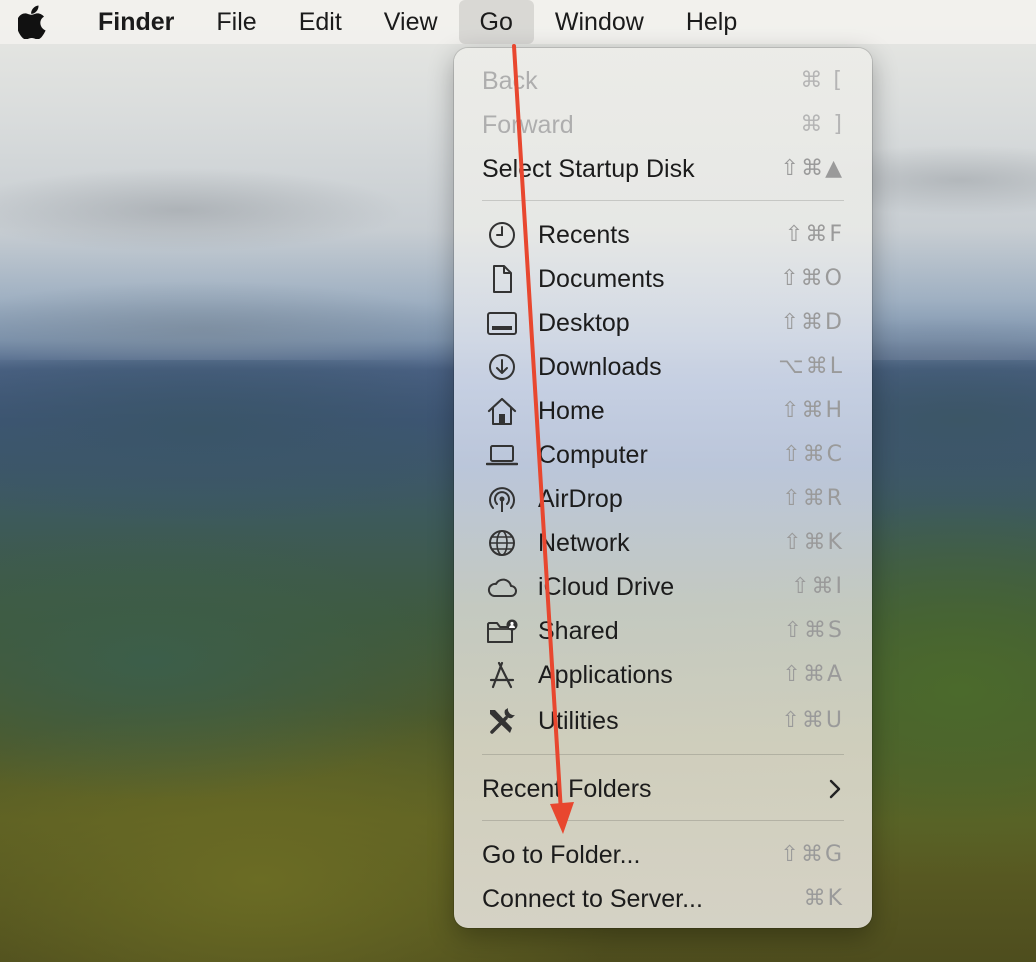 The image size is (1036, 962). Describe the element at coordinates (584, 234) in the screenshot. I see `menu-item-label: Recents` at that location.